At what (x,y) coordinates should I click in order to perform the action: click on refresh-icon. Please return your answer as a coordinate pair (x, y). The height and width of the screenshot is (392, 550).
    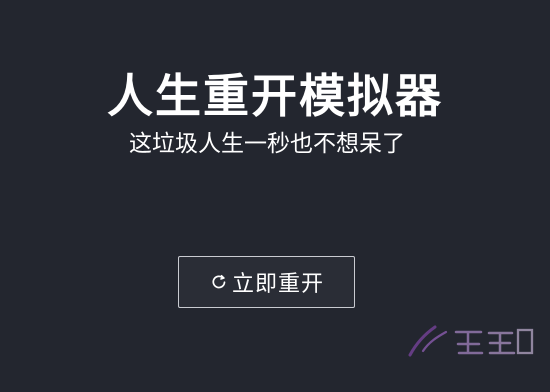
    Looking at the image, I should click on (219, 282).